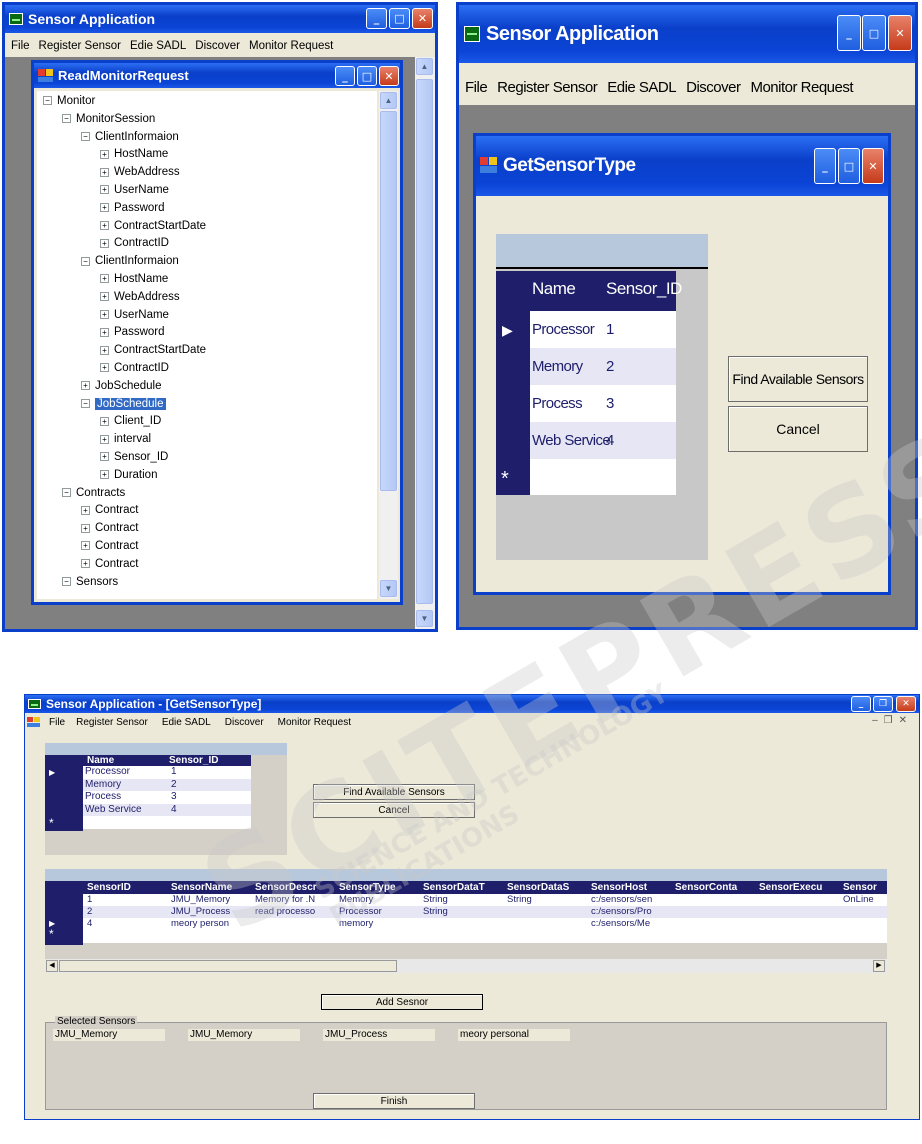 Image resolution: width=922 pixels, height=1144 pixels. I want to click on right-minimize-button: _, so click(849, 33).